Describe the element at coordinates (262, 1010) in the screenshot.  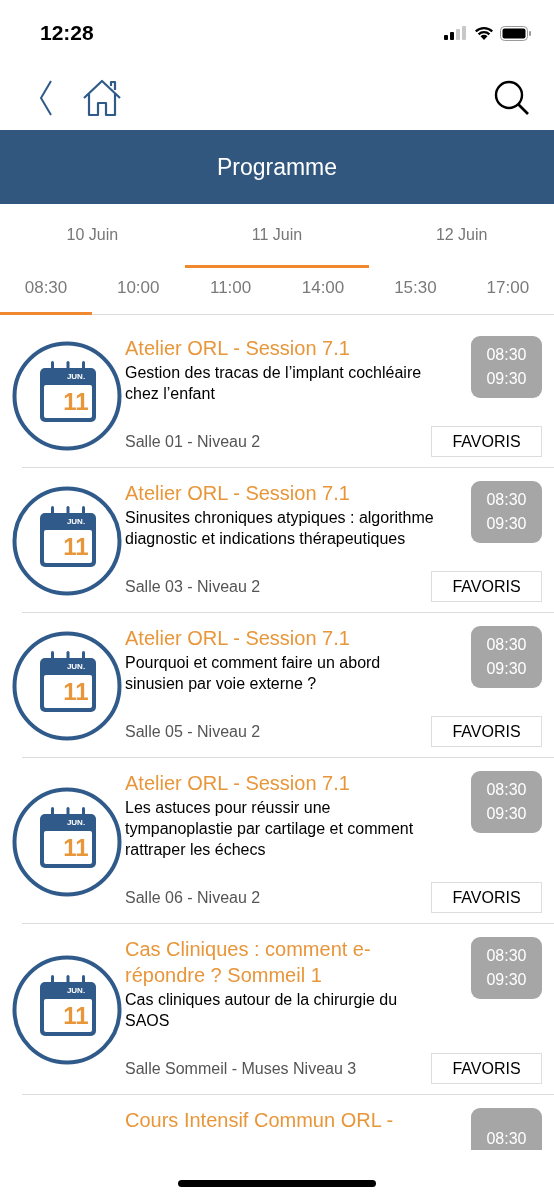
I see `session-description: Cas cliniques autour de la chirurgie du SAOS` at that location.